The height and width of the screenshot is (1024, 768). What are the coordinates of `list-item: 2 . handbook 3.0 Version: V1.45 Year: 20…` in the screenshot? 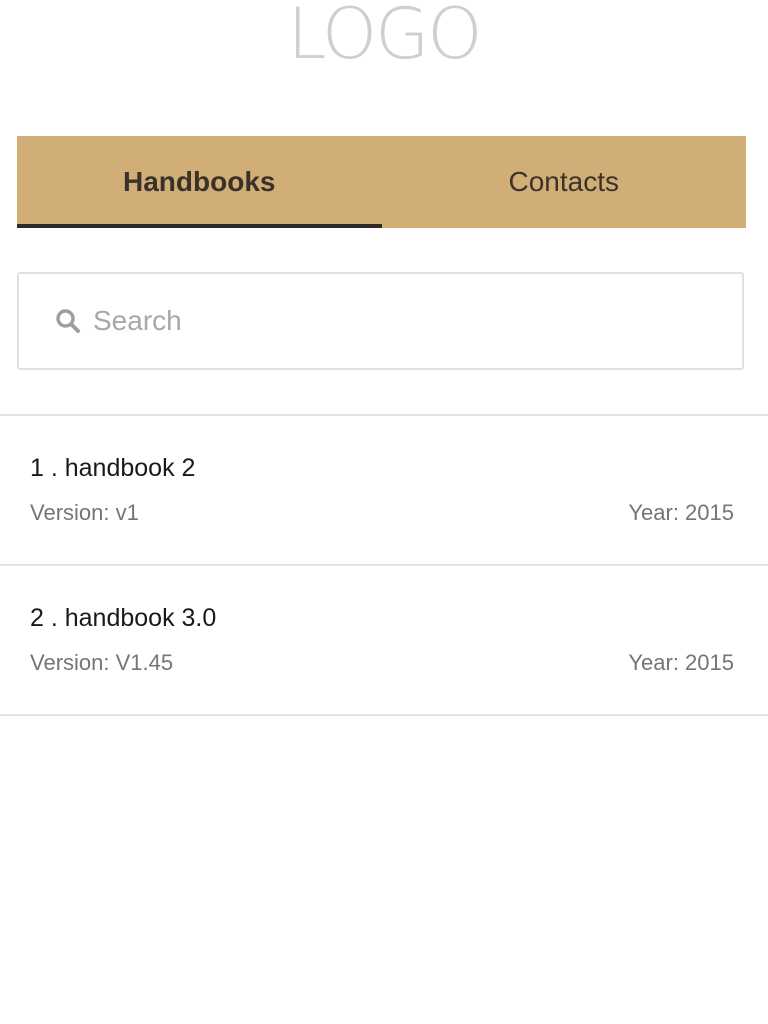 It's located at (384, 641).